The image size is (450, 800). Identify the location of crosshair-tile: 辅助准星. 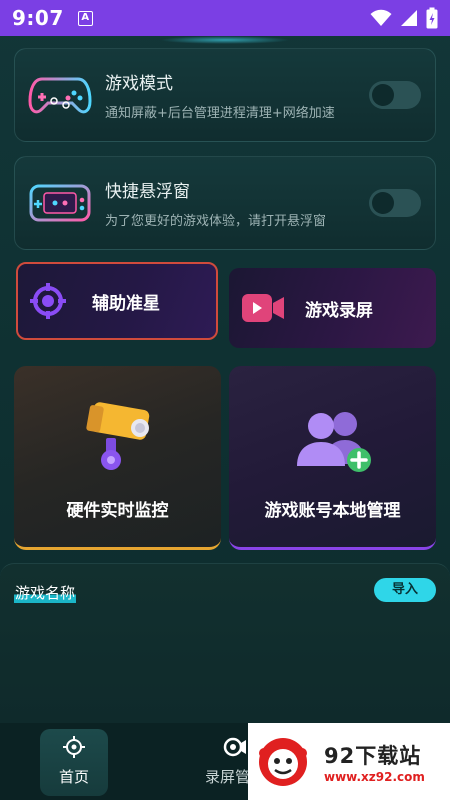
(117, 301).